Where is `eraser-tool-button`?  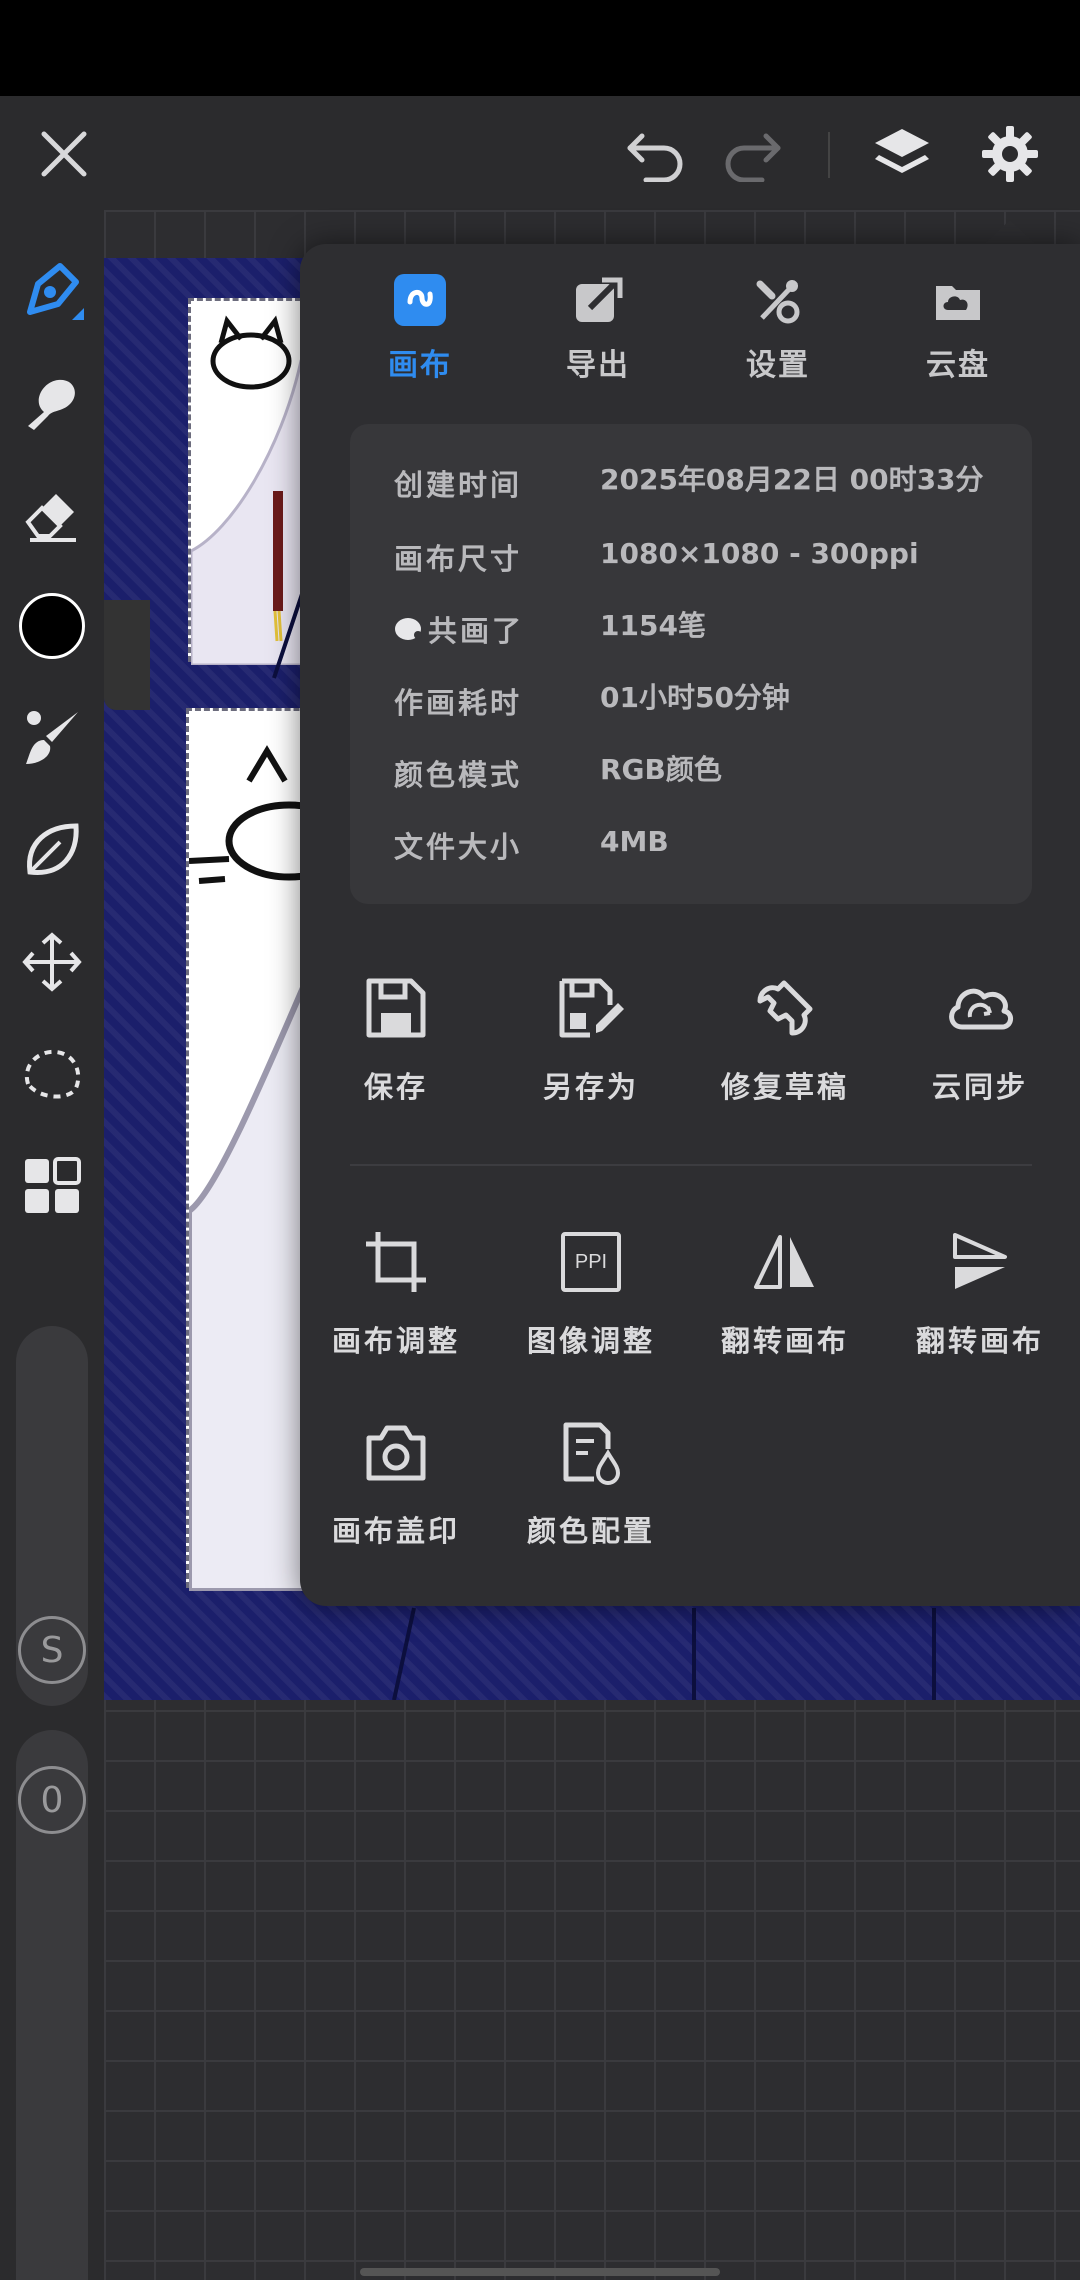
eraser-tool-button is located at coordinates (52, 514).